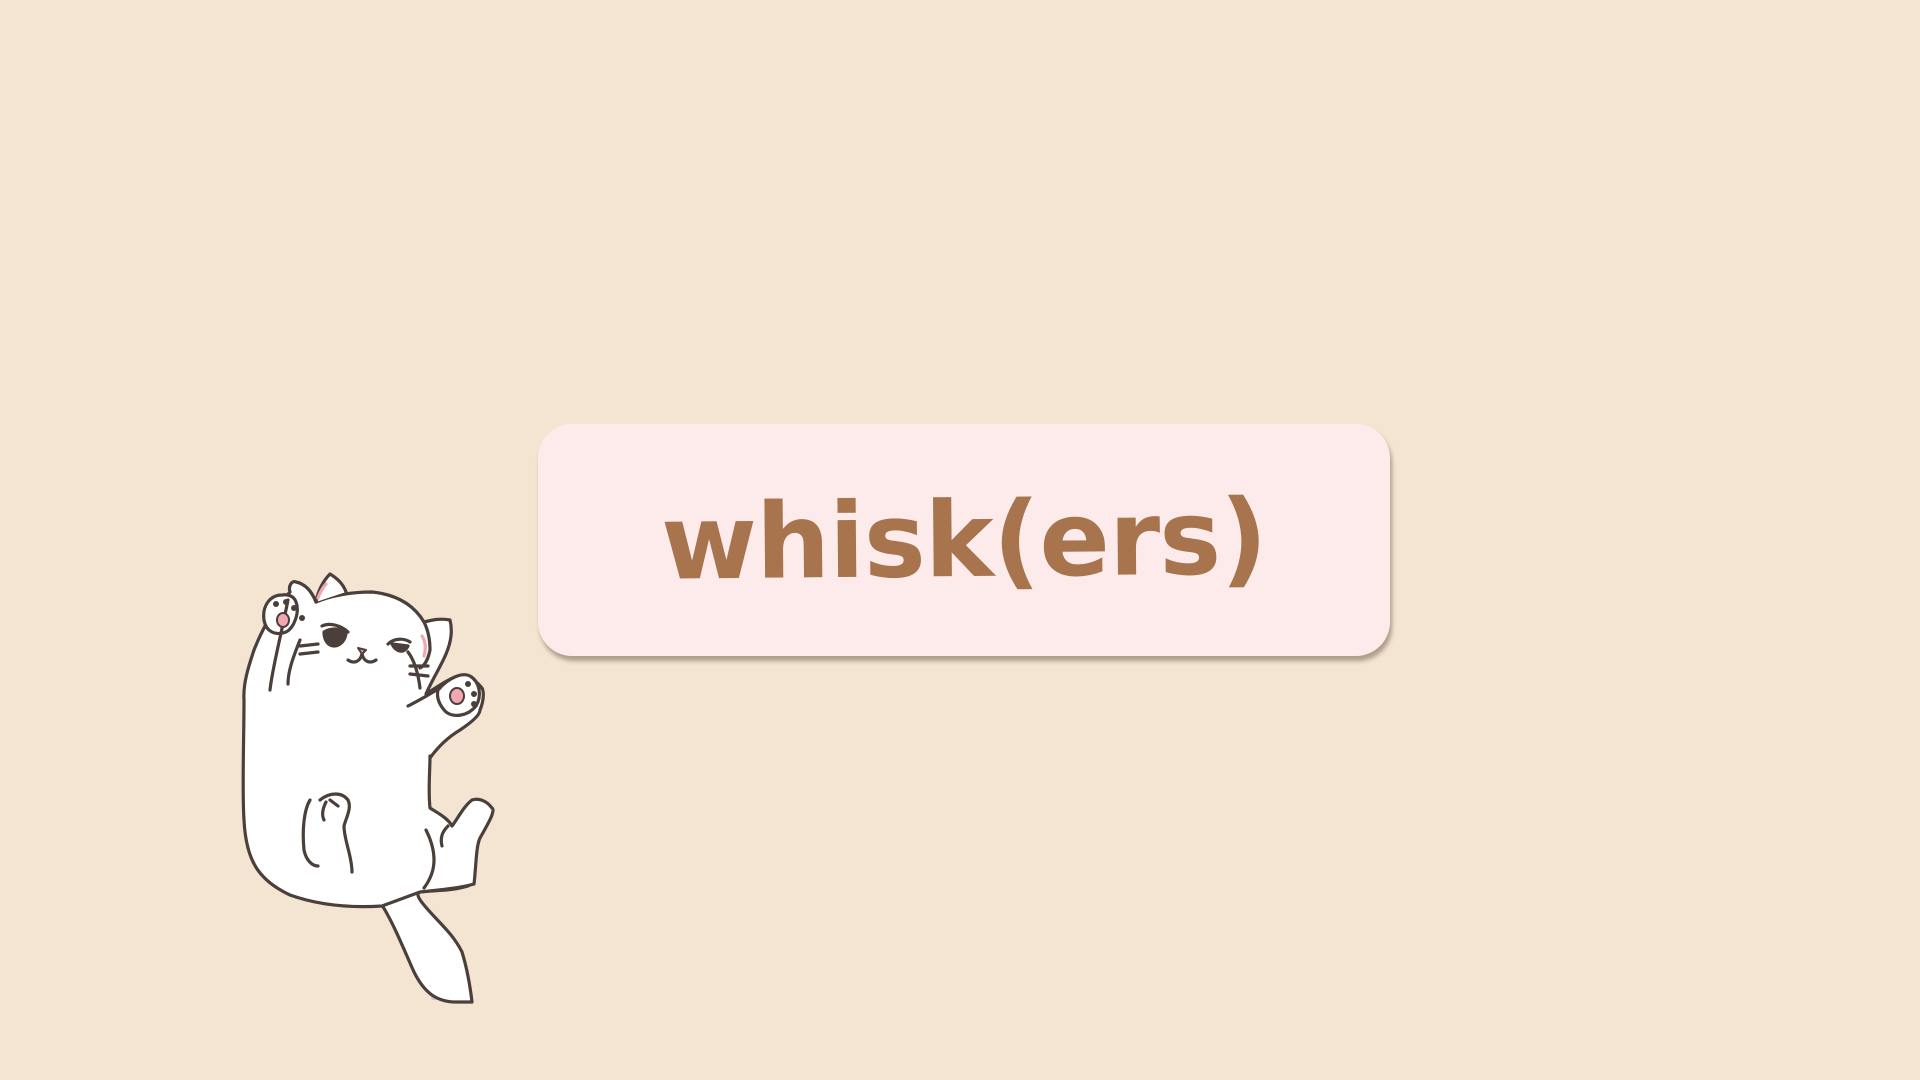 This screenshot has width=1920, height=1080. I want to click on cat-illustration-icon, so click(368, 788).